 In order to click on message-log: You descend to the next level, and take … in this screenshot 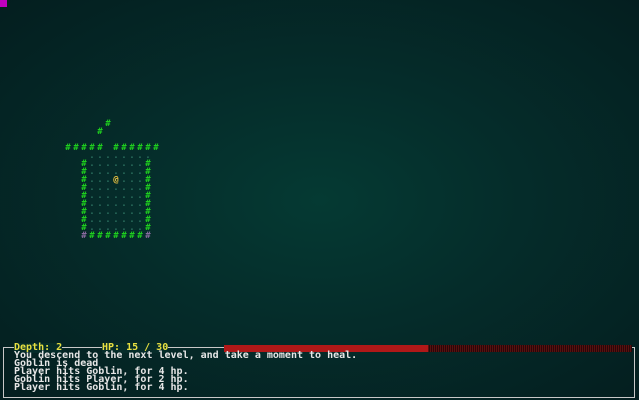, I will do `click(185, 372)`.